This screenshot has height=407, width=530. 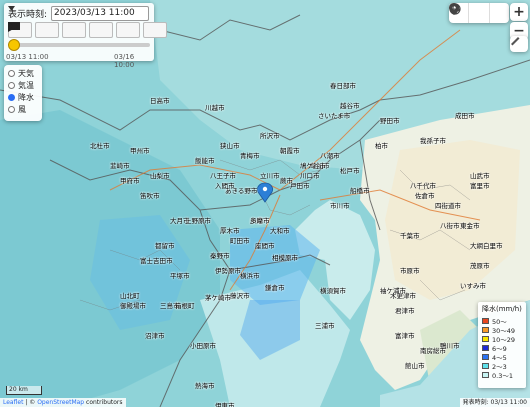 I want to click on city-label: 御殿場市, so click(x=133, y=306).